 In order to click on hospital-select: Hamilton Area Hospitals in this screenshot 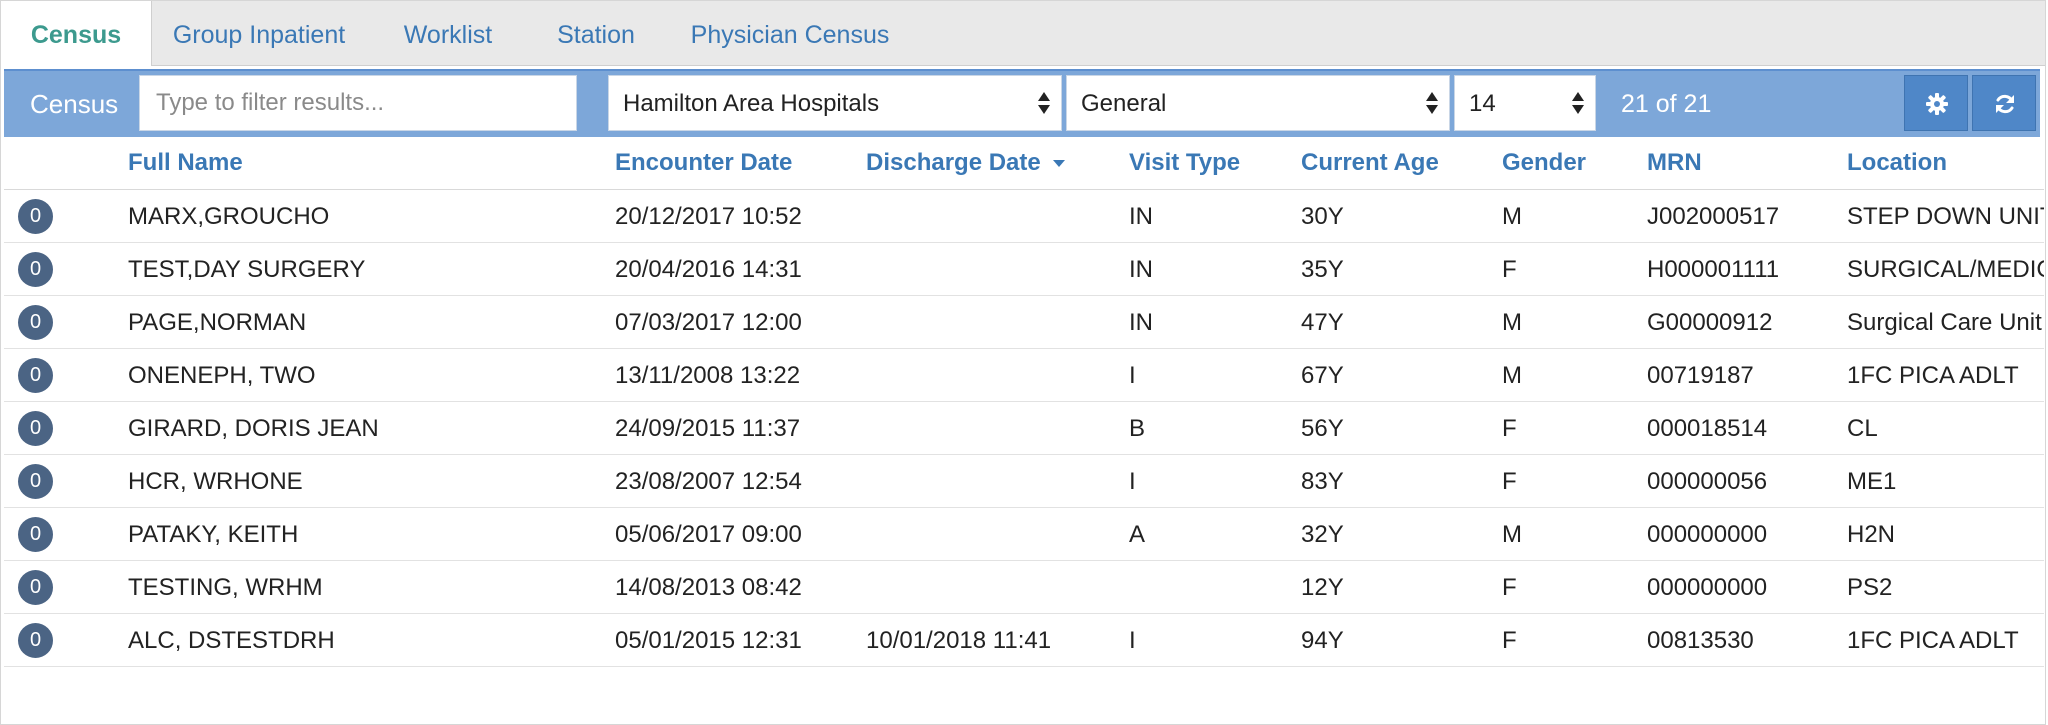, I will do `click(835, 103)`.